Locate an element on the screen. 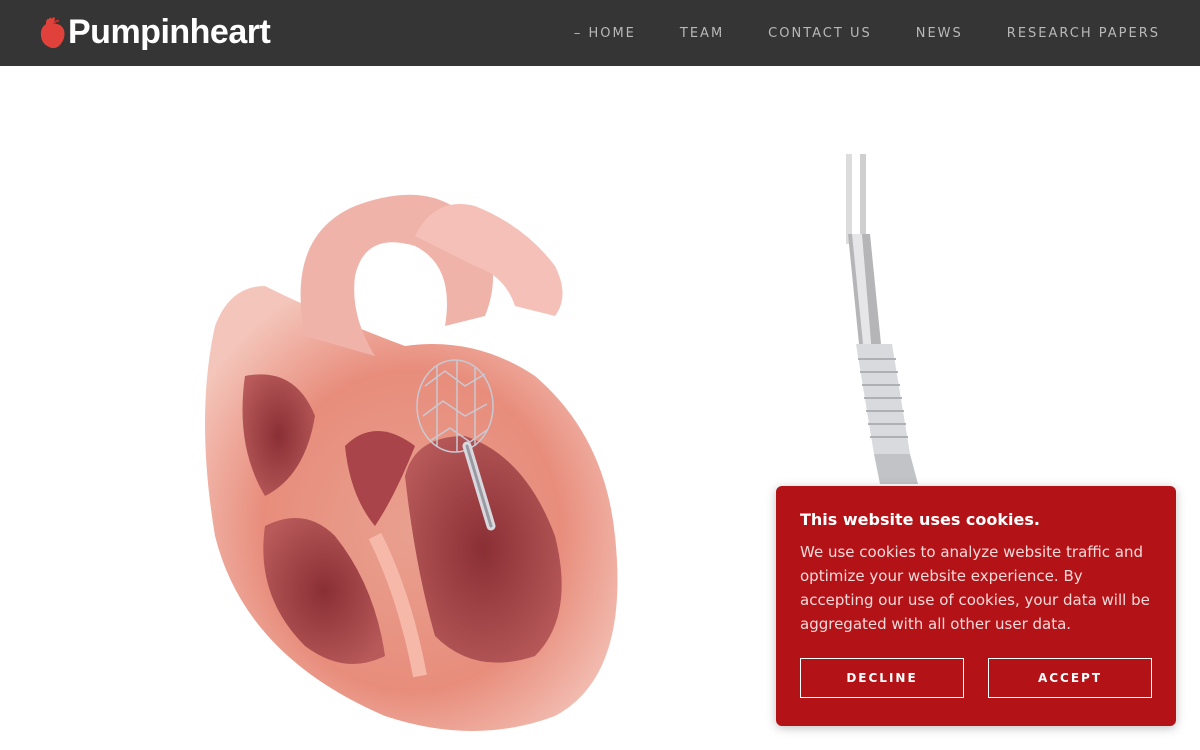 The height and width of the screenshot is (750, 1200). heart-icon is located at coordinates (52, 33).